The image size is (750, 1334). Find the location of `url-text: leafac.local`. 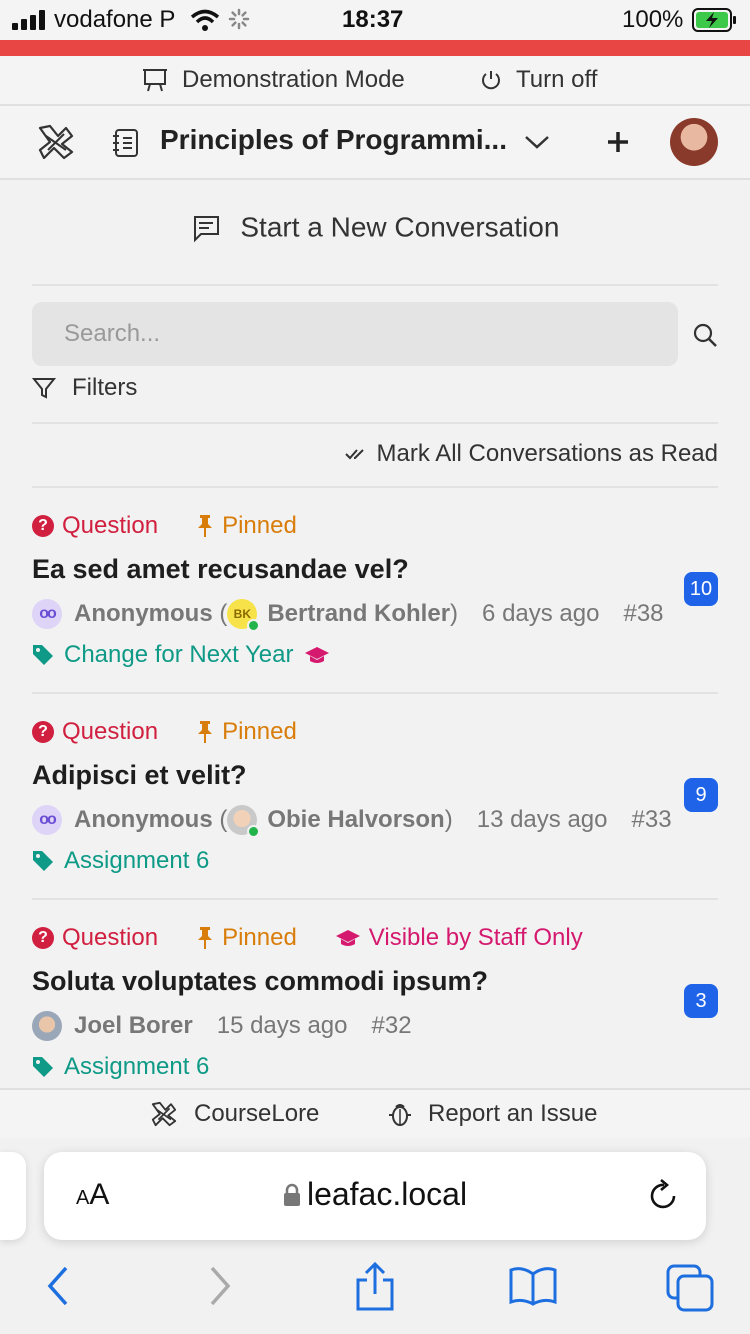

url-text: leafac.local is located at coordinates (387, 1194).